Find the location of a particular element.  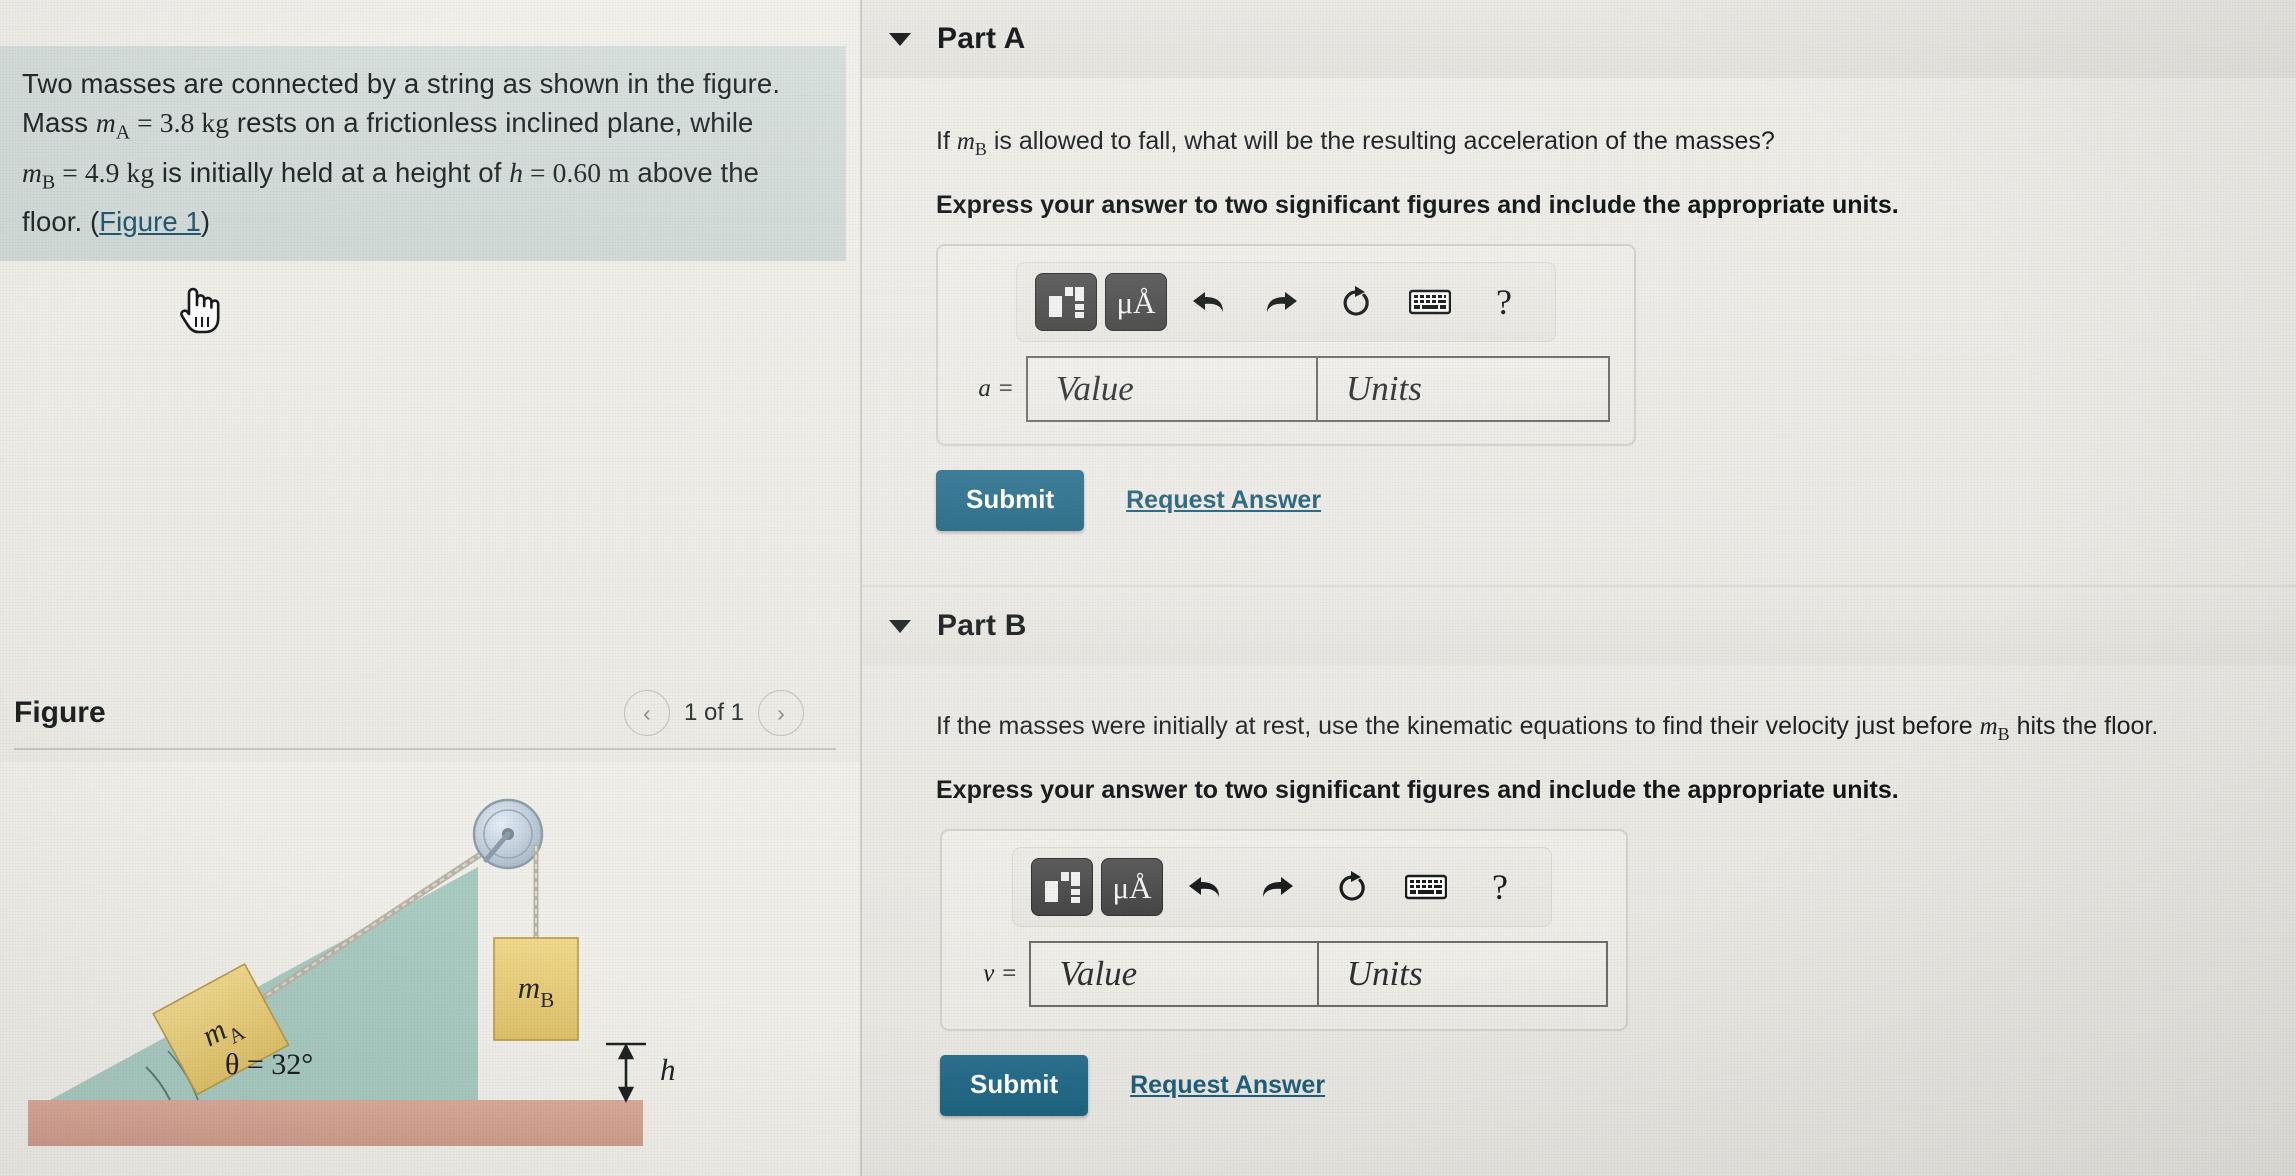

height-value: = 0.60 m is located at coordinates (576, 172).